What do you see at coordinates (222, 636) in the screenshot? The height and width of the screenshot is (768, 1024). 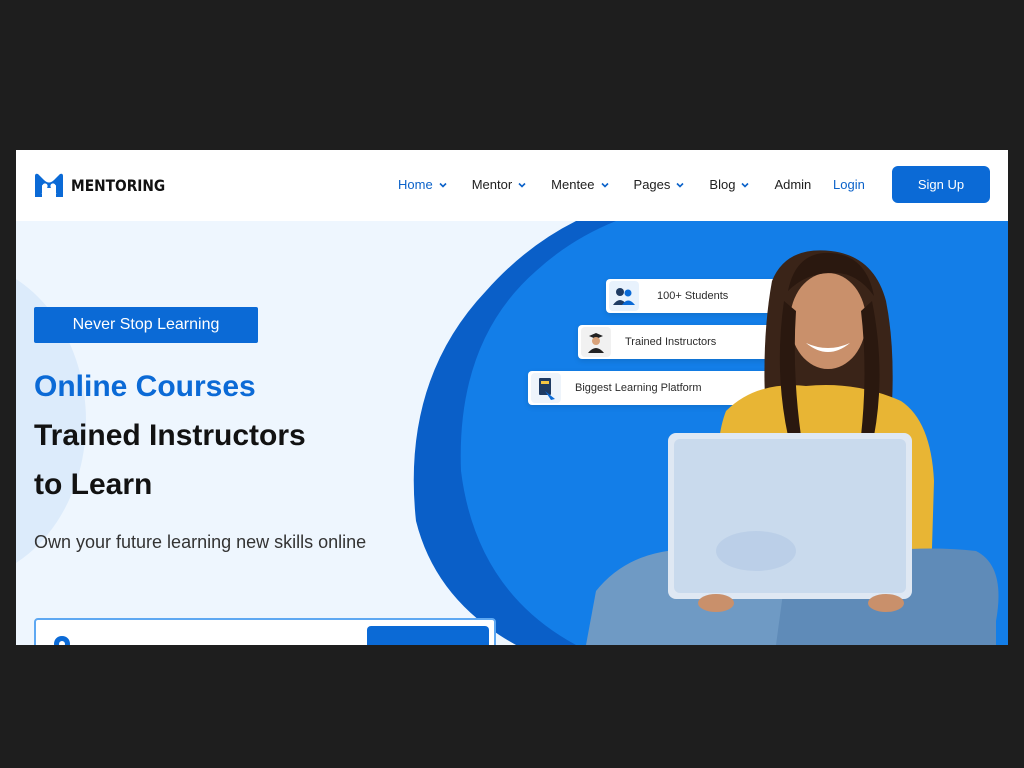 I see `search-input` at bounding box center [222, 636].